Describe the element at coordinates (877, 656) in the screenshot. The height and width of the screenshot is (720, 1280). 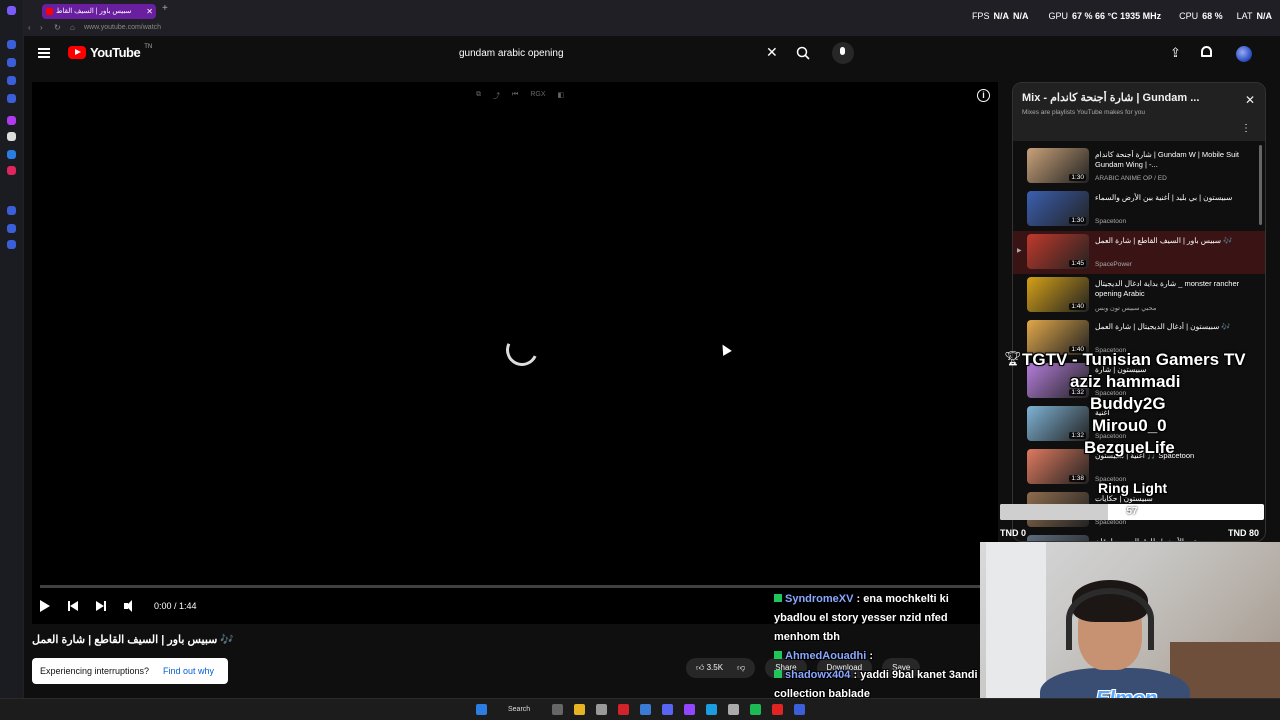
I see `chat-message: AhmedAouadhi :` at that location.